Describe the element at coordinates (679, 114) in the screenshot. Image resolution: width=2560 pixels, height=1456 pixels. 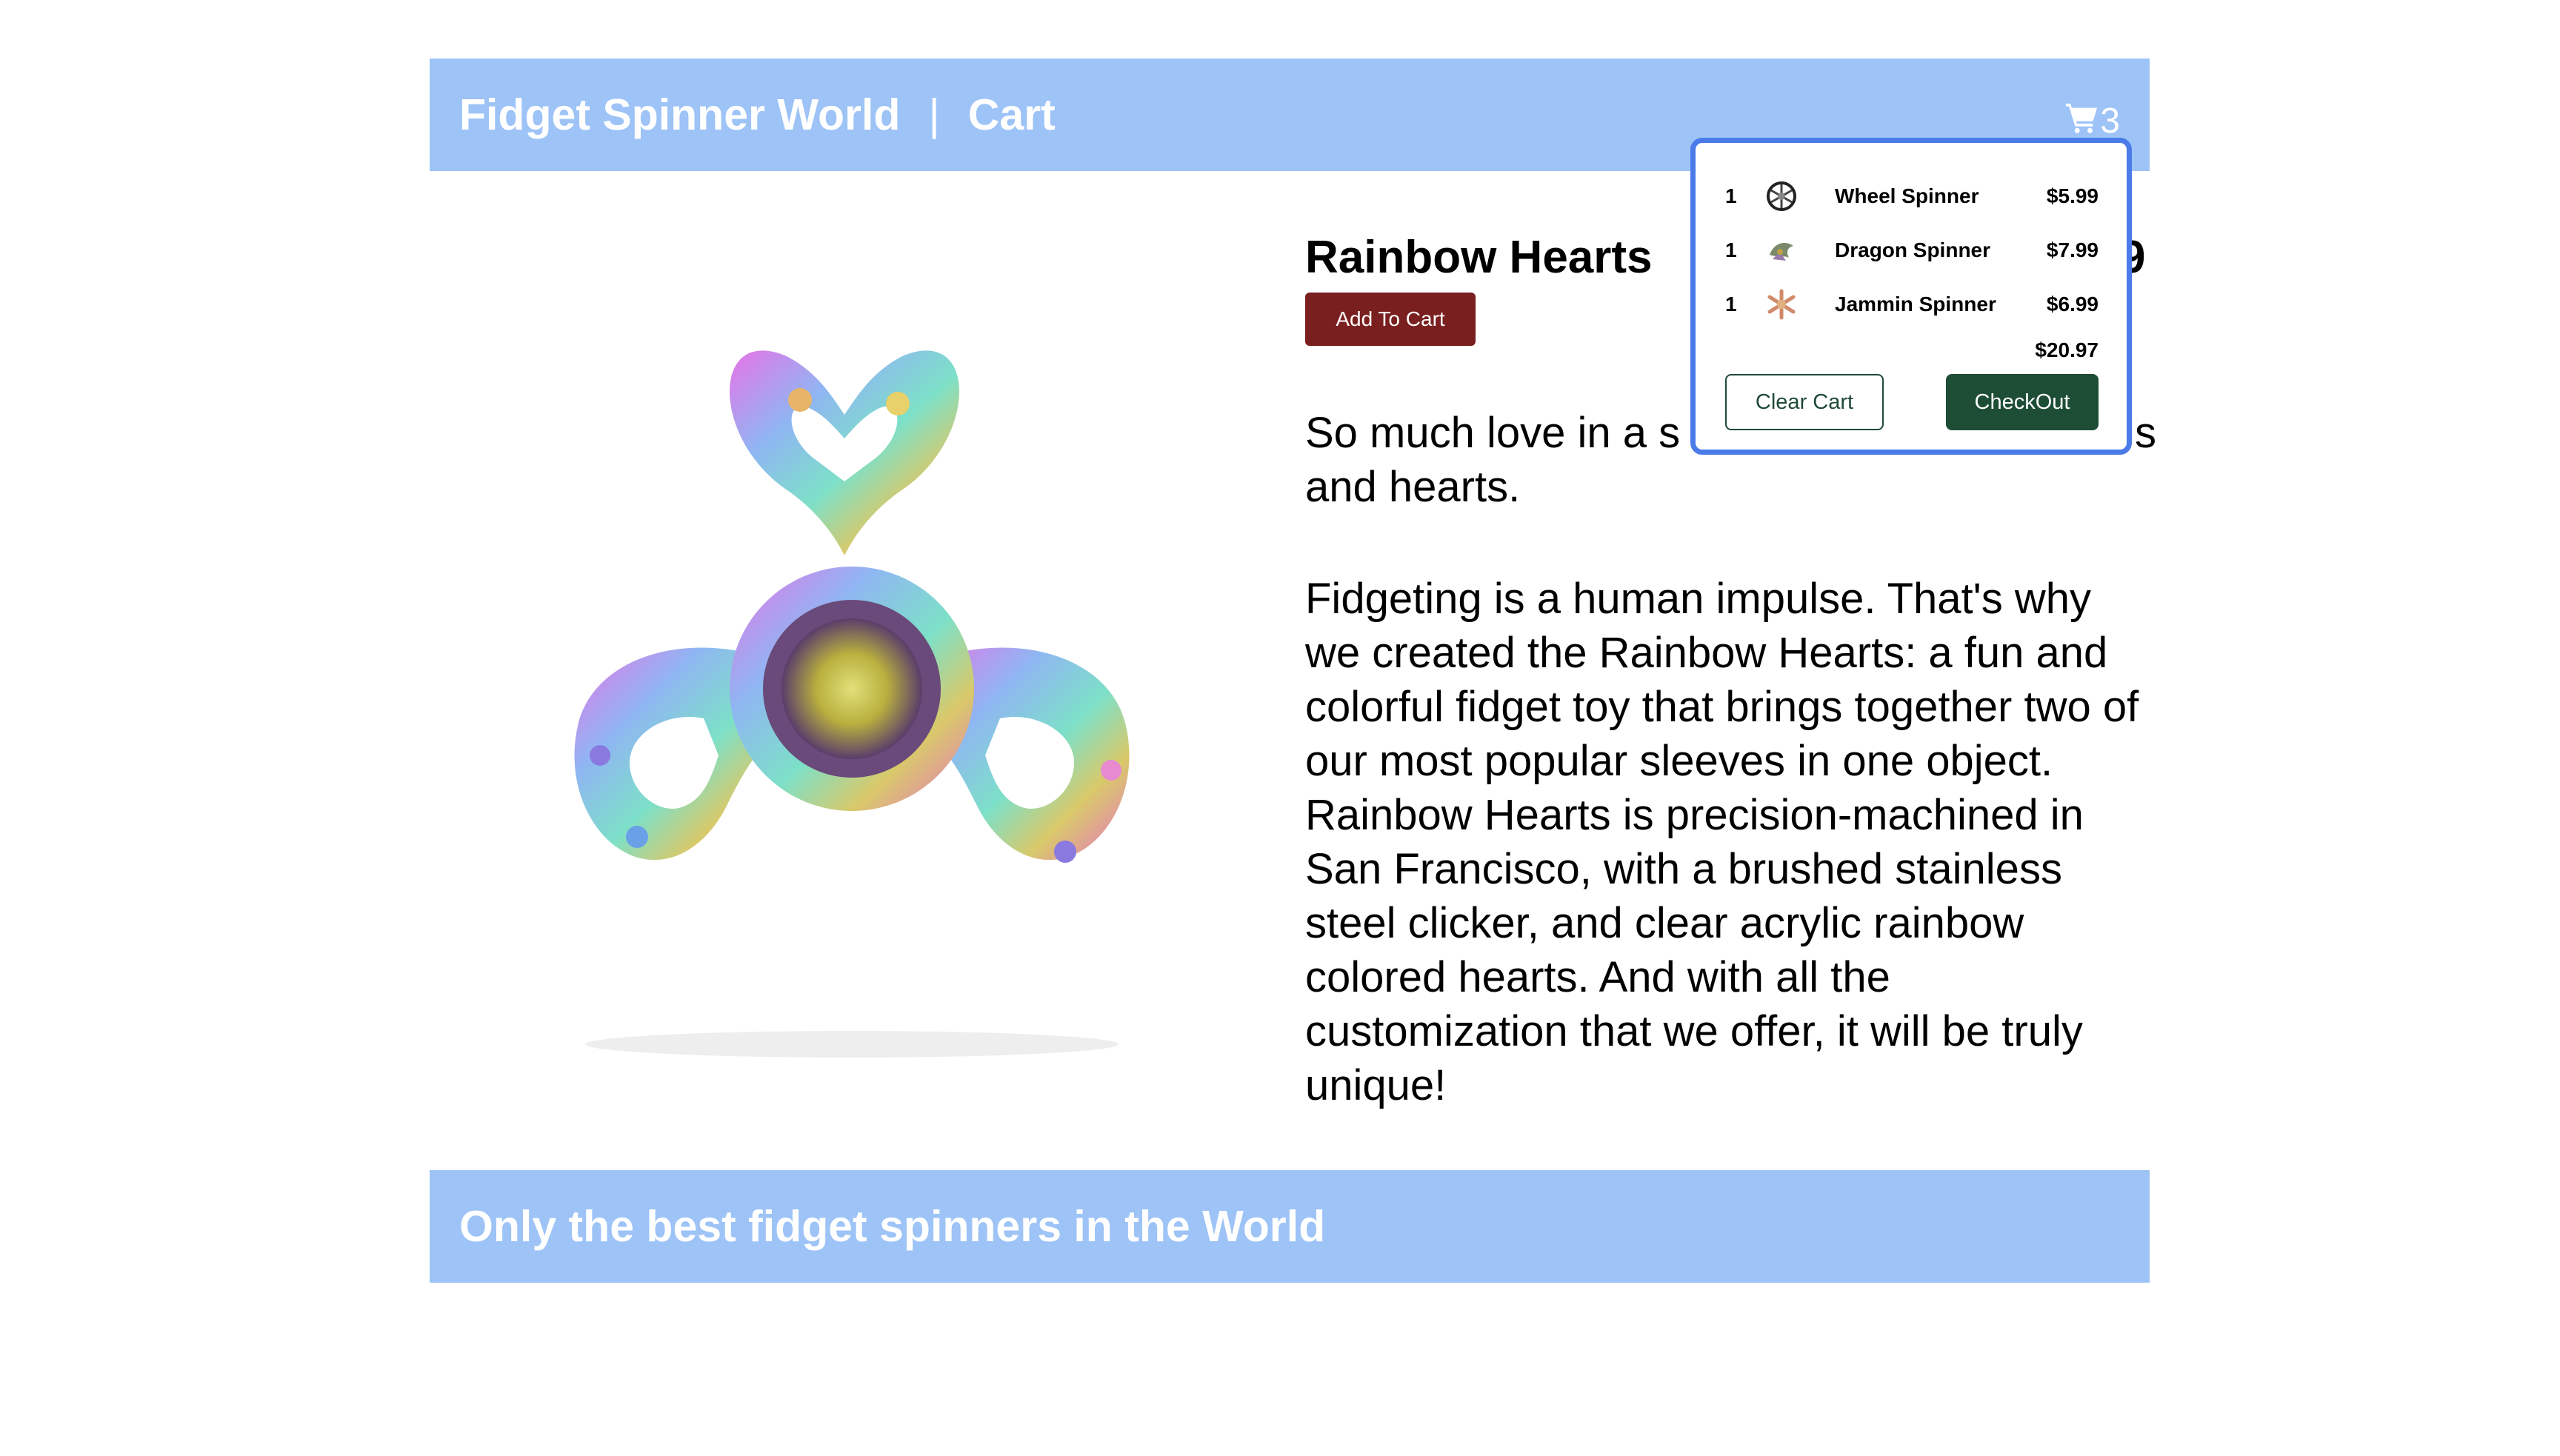
I see `site-name-link: Fidget Spinner World` at that location.